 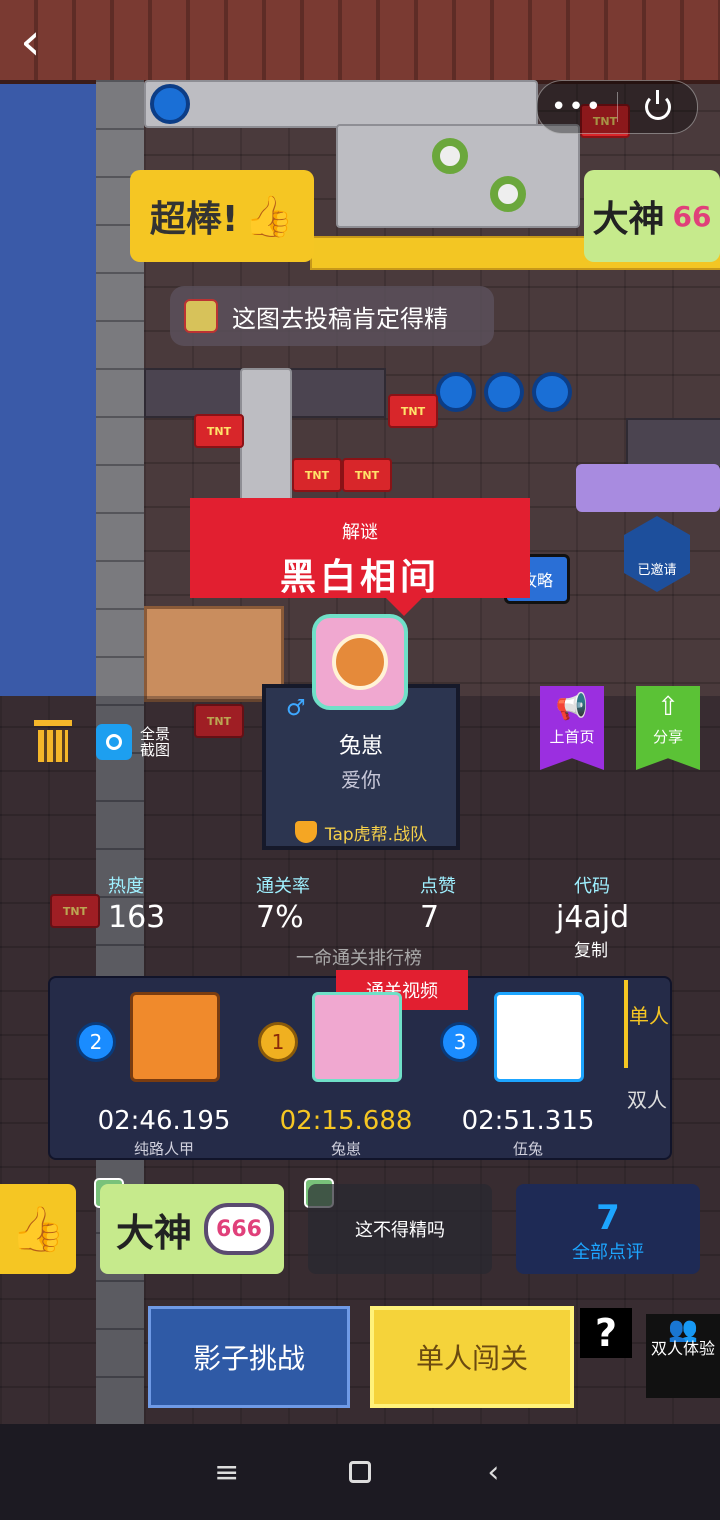 I want to click on rank-name-1: 兔崽, so click(x=345, y=1149).